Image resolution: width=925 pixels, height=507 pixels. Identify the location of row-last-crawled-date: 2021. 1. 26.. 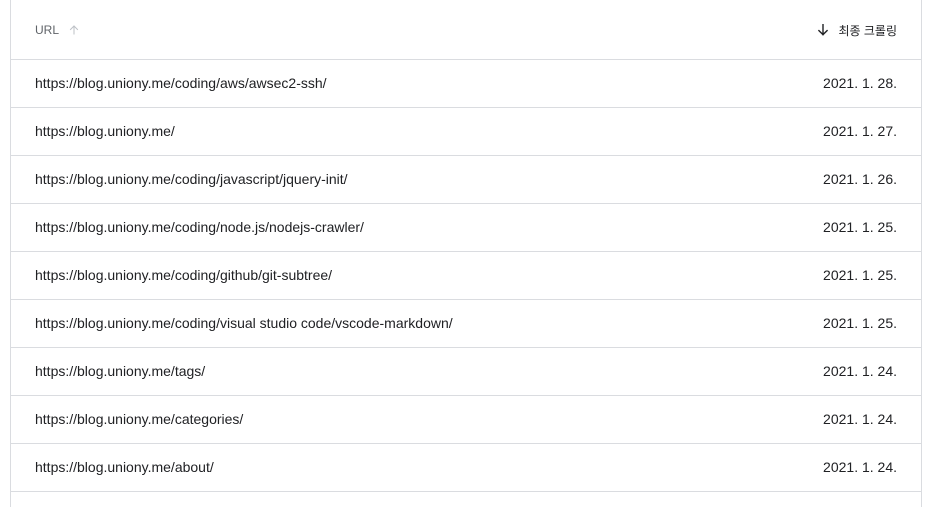
(860, 179).